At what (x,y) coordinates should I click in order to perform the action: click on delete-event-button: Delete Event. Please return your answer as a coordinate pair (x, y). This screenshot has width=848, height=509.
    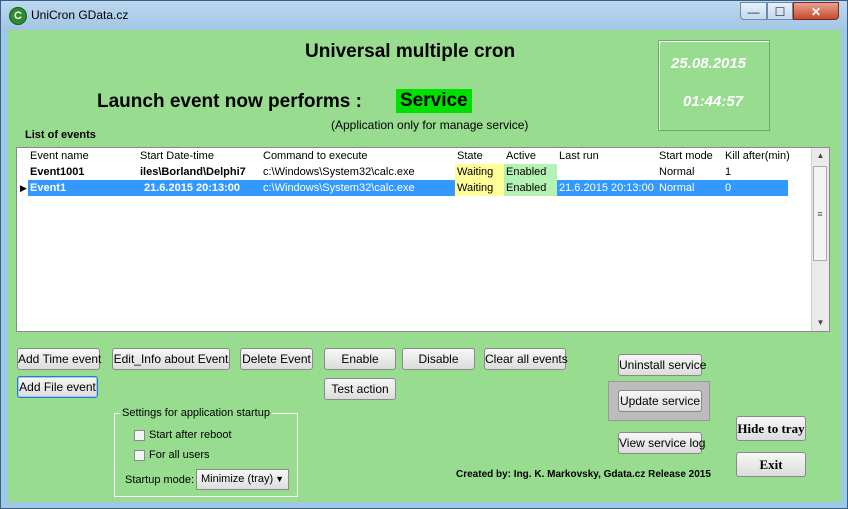
    Looking at the image, I should click on (276, 359).